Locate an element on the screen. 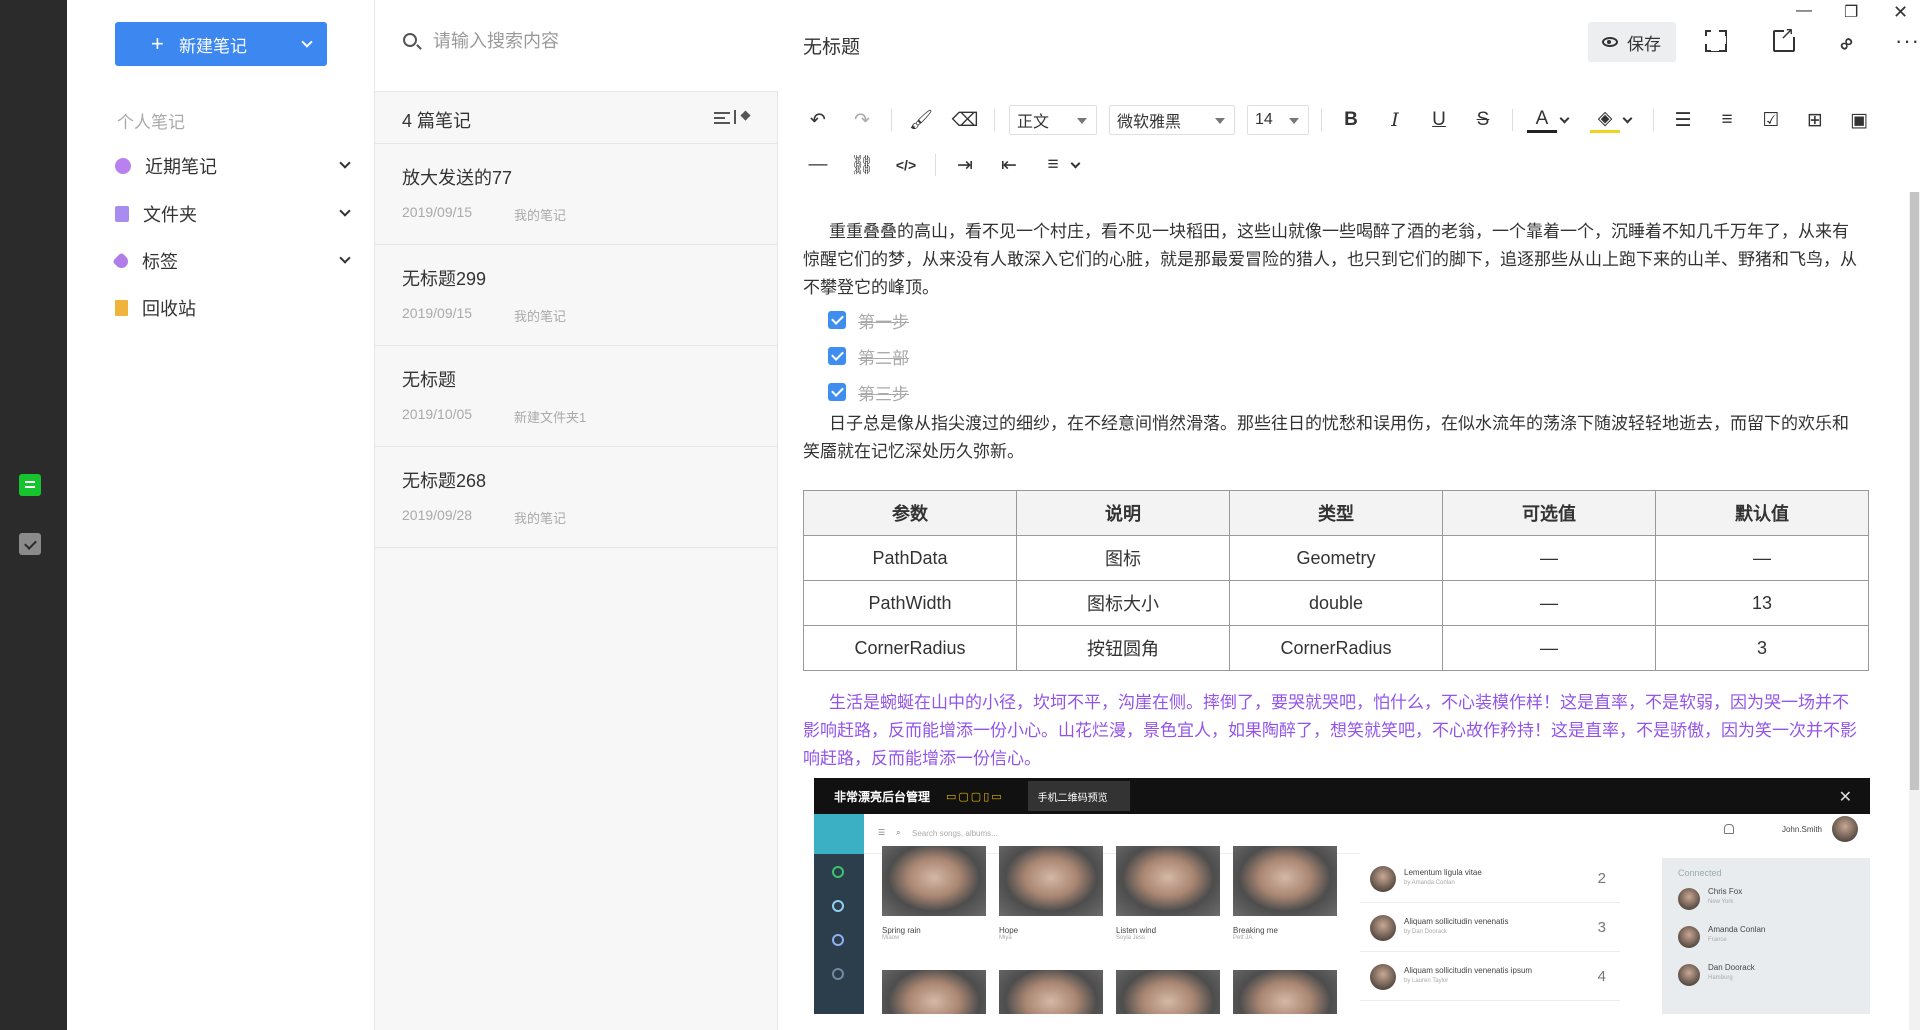 The image size is (1920, 1030). album-card: Spring rain Miaow is located at coordinates (934, 893).